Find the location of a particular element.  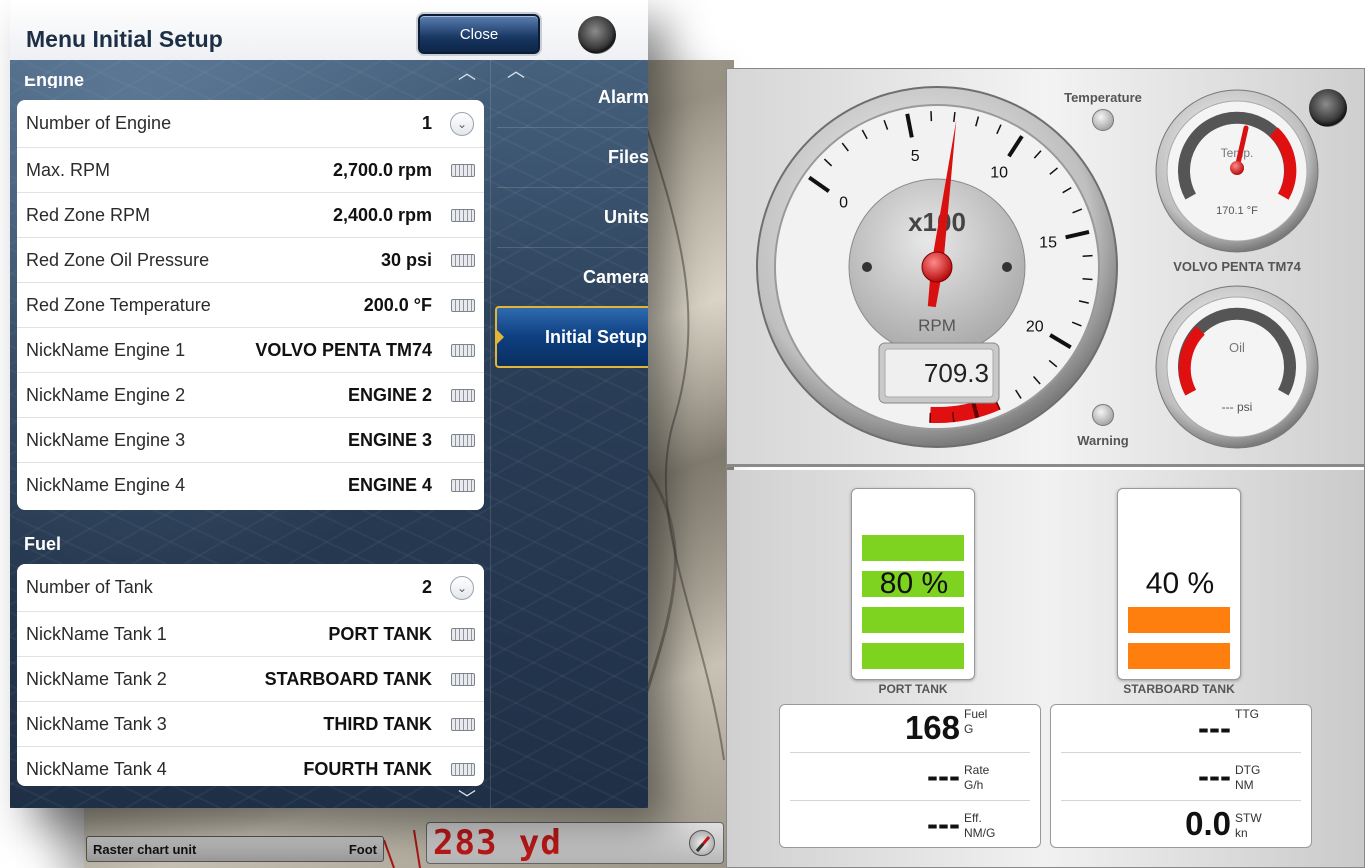

close-button: Close is located at coordinates (479, 34).